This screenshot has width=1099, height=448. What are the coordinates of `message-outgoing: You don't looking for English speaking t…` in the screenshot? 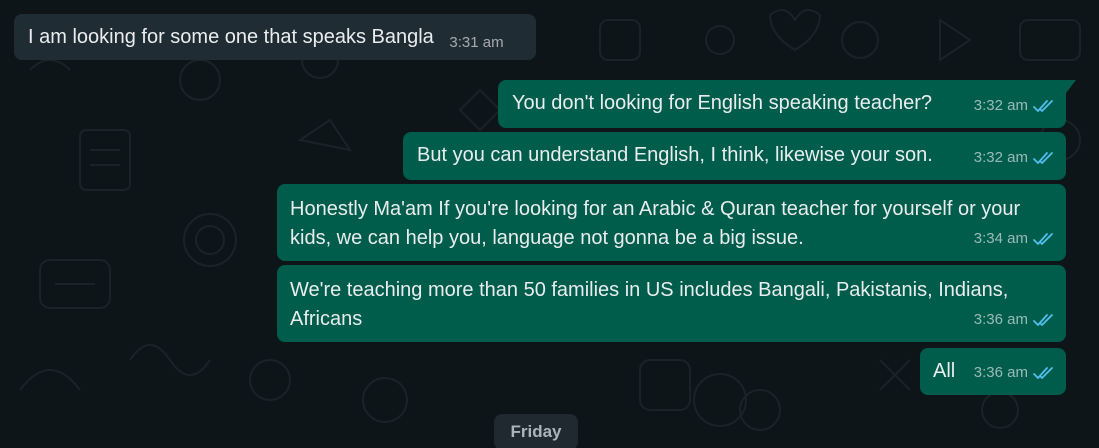 It's located at (787, 104).